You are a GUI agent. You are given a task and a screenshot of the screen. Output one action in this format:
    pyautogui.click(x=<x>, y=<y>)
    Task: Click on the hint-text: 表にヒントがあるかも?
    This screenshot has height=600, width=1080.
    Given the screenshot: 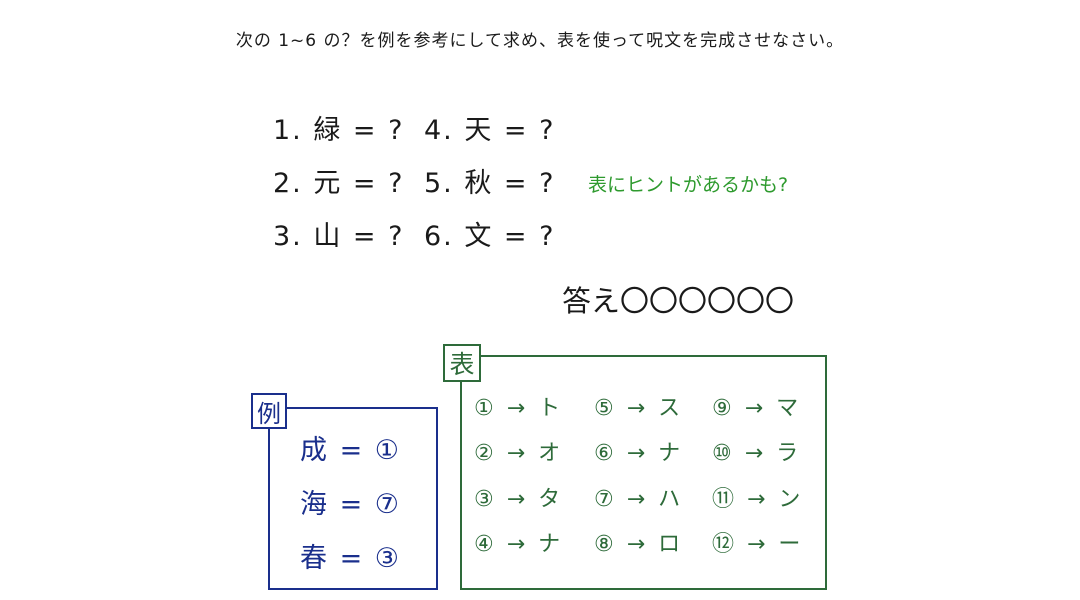 What is the action you would take?
    pyautogui.click(x=688, y=185)
    